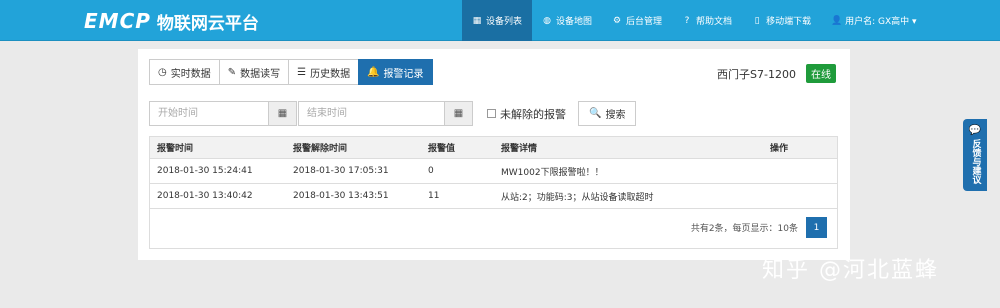  What do you see at coordinates (577, 197) in the screenshot?
I see `alarm-detail-cell: 从站:2；功能码:3；从站设备读取超时` at bounding box center [577, 197].